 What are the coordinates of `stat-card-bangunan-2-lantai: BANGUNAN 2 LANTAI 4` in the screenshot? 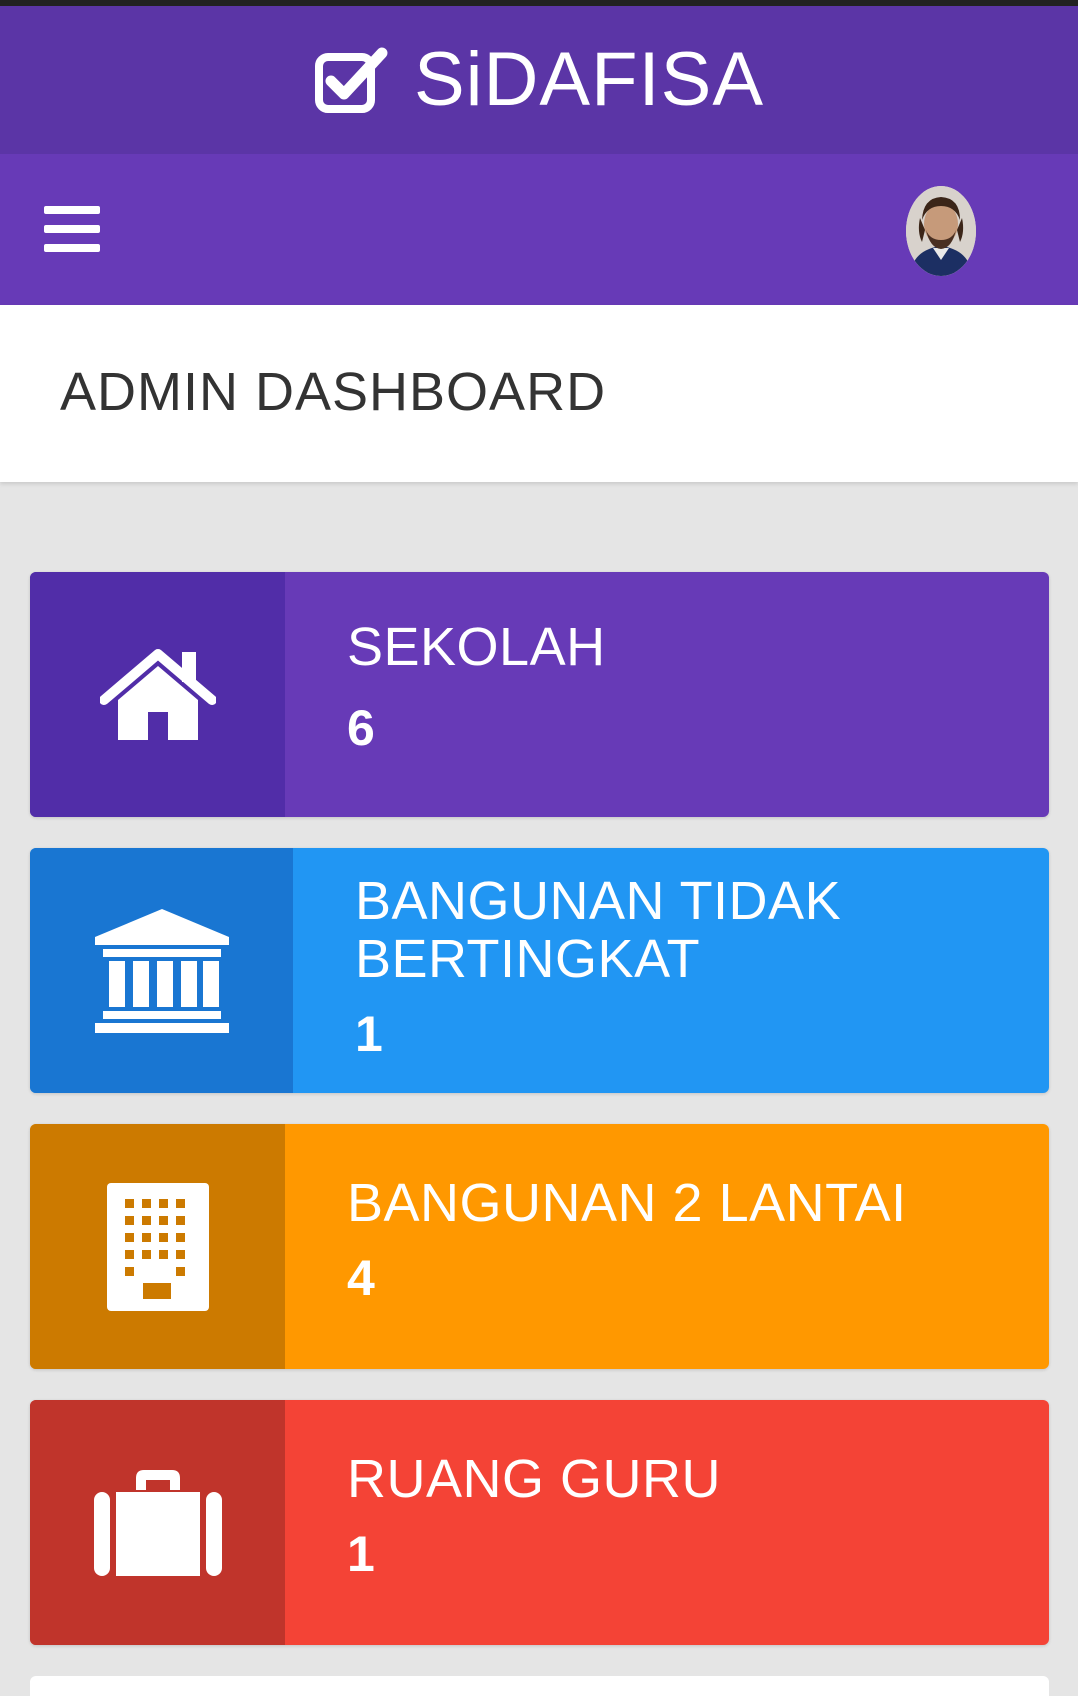 It's located at (539, 1246).